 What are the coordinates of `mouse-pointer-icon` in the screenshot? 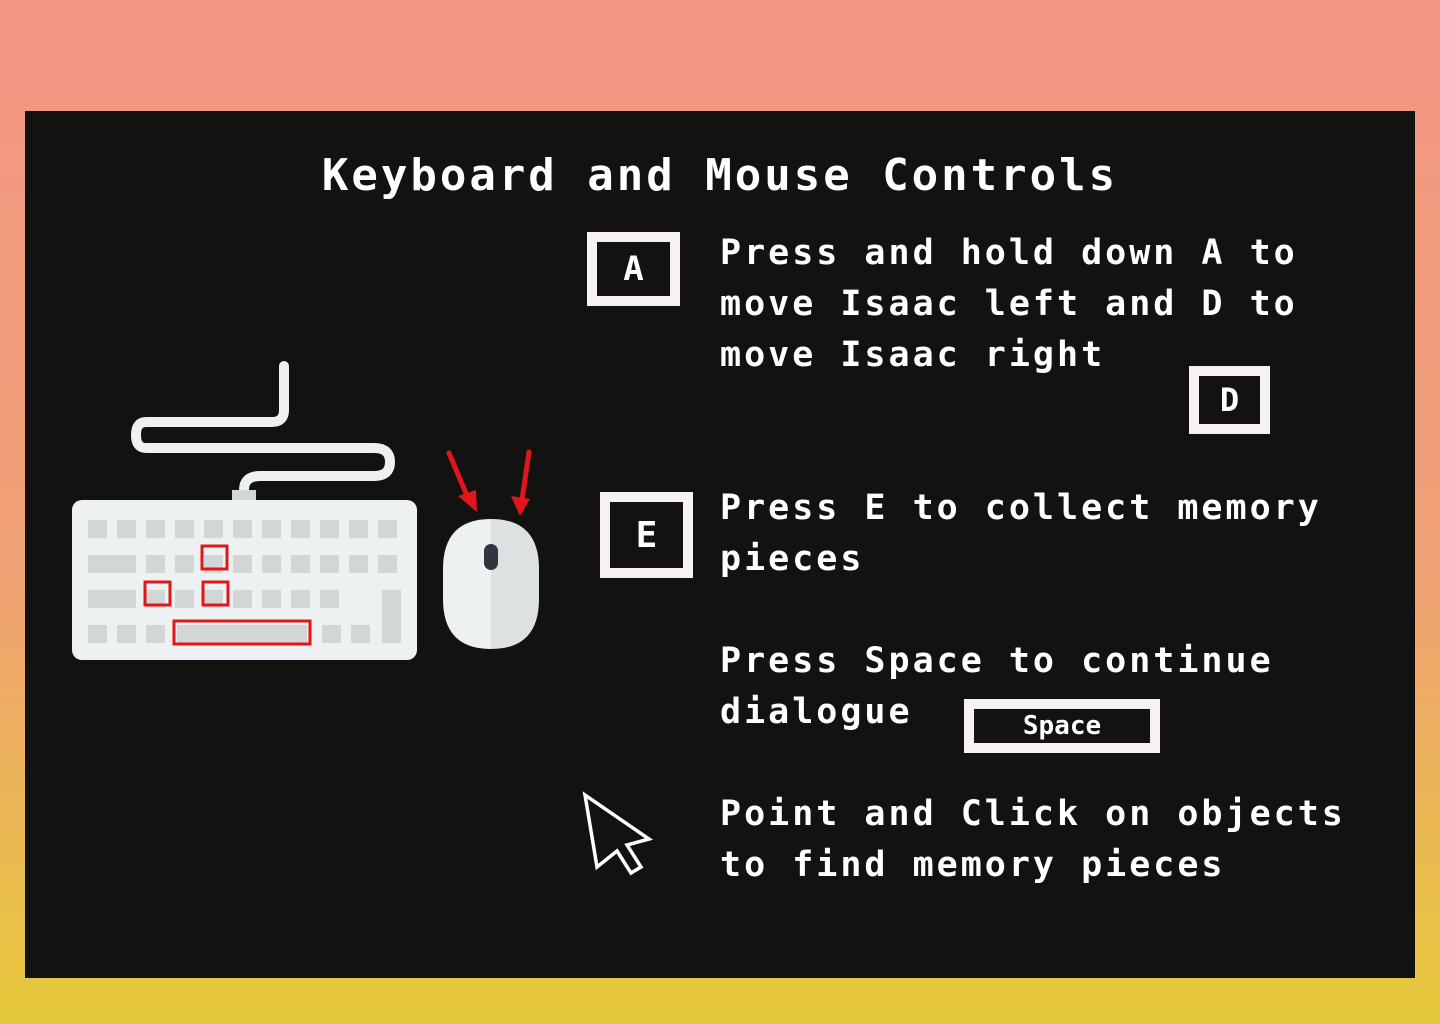 It's located at (618, 833).